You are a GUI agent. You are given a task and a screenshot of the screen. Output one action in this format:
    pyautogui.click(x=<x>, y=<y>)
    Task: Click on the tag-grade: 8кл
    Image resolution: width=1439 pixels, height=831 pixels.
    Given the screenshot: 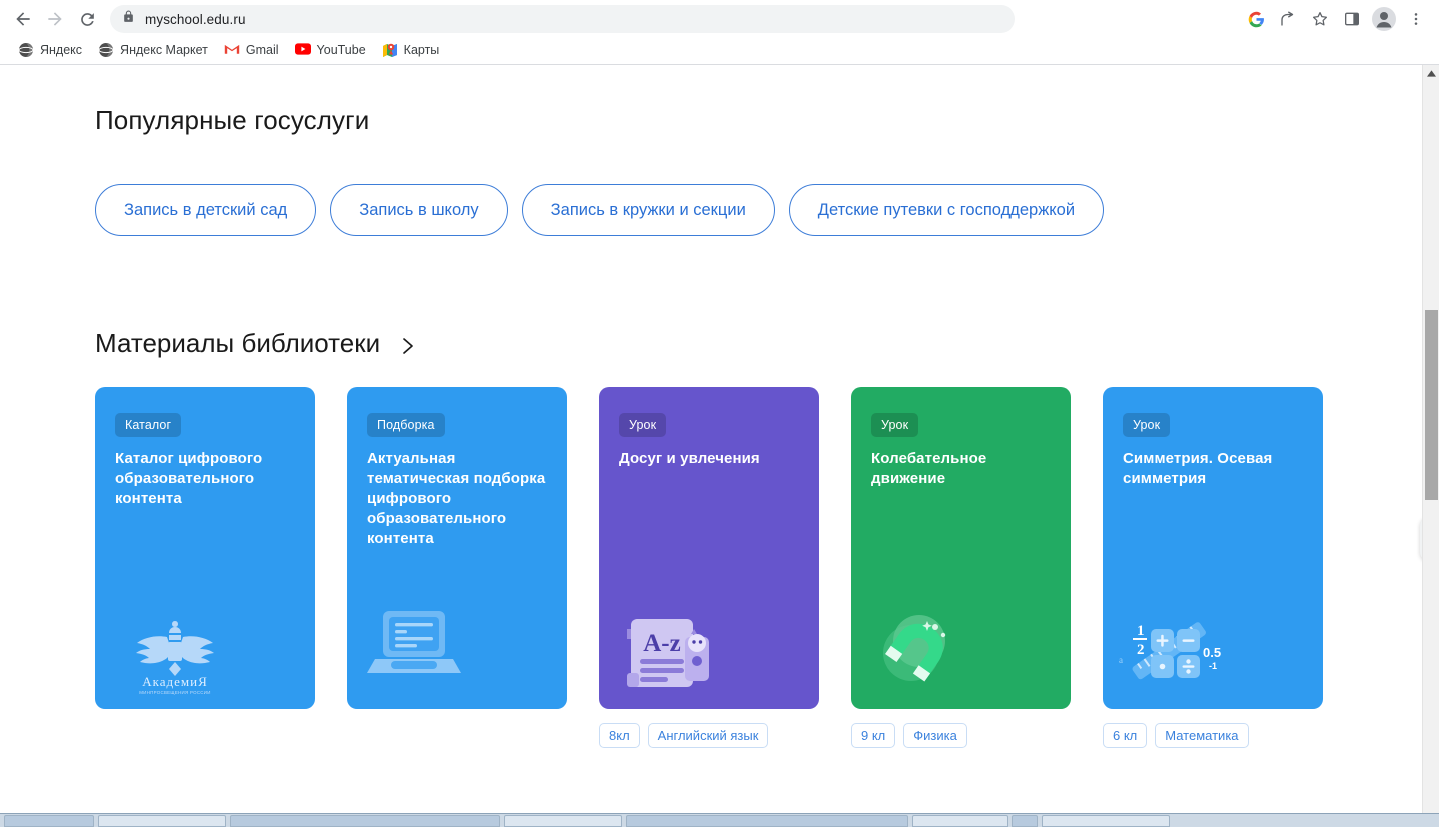 What is the action you would take?
    pyautogui.click(x=619, y=735)
    